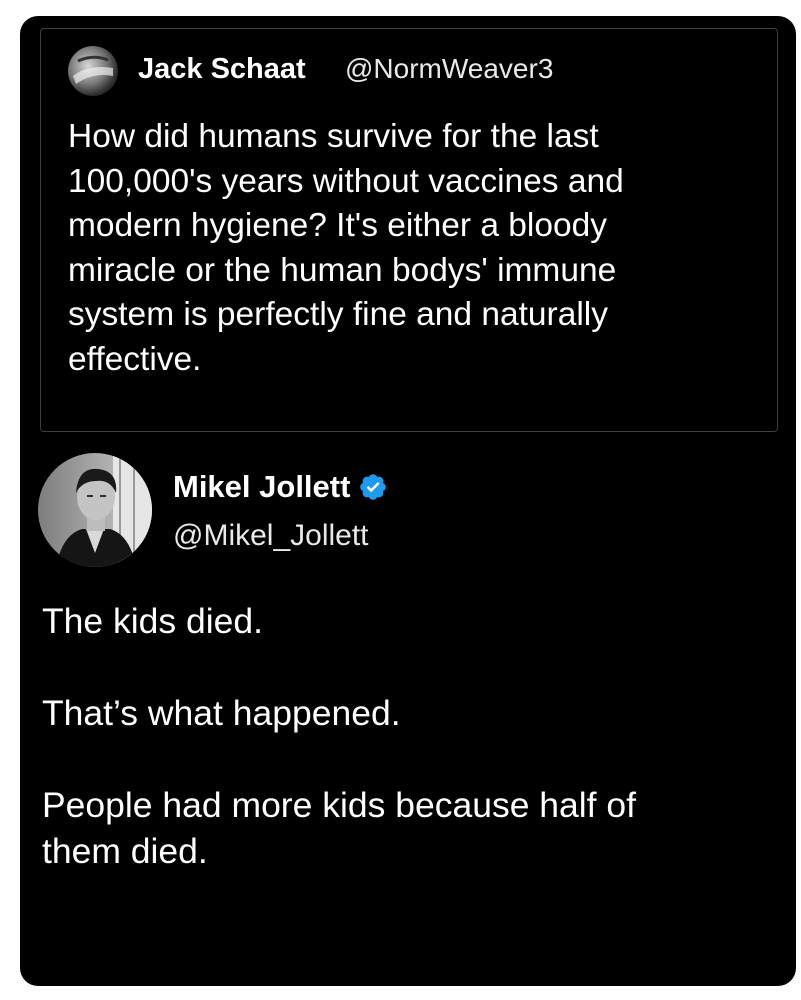  What do you see at coordinates (93, 71) in the screenshot?
I see `quoted-author-avatar` at bounding box center [93, 71].